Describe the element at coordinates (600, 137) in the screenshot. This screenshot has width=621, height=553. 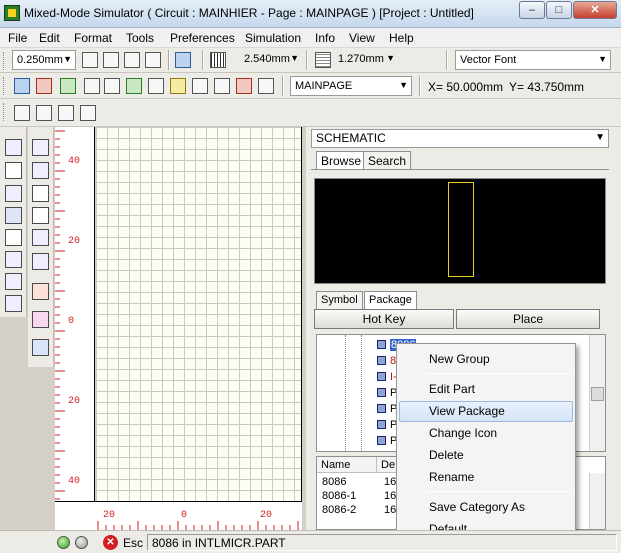
I see `chevron-down-icon: ▼` at that location.